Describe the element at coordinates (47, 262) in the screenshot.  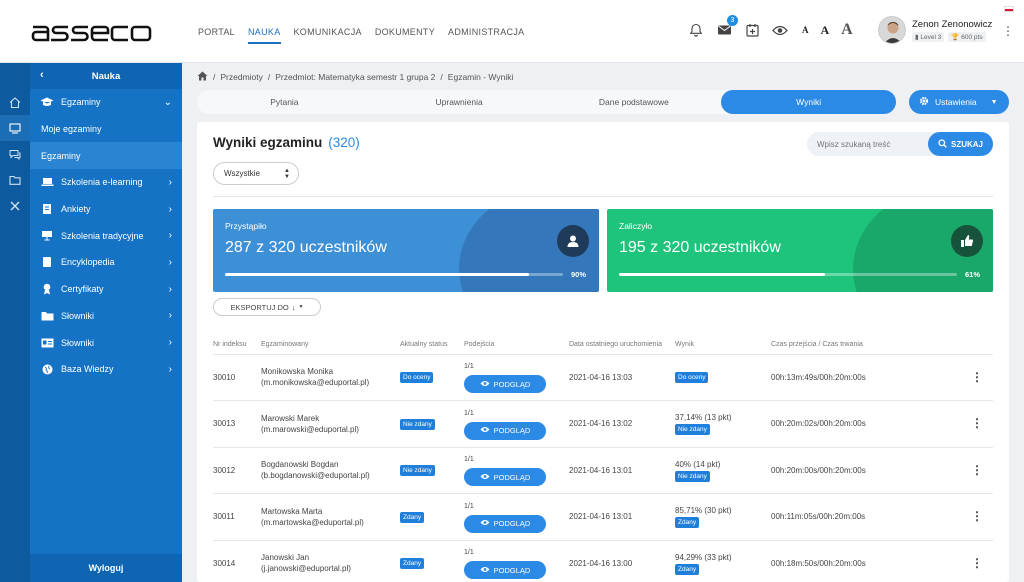
I see `book-icon` at that location.